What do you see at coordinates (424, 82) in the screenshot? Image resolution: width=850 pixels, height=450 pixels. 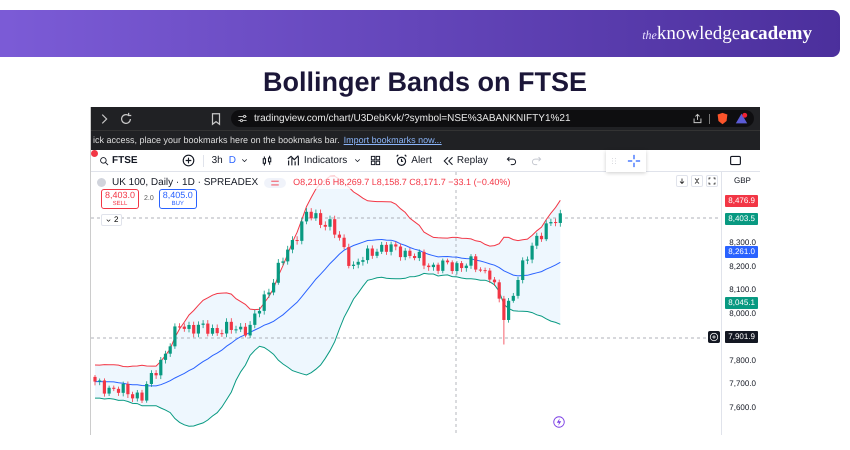 I see `page-title: Bollinger Bands on FTSE` at bounding box center [424, 82].